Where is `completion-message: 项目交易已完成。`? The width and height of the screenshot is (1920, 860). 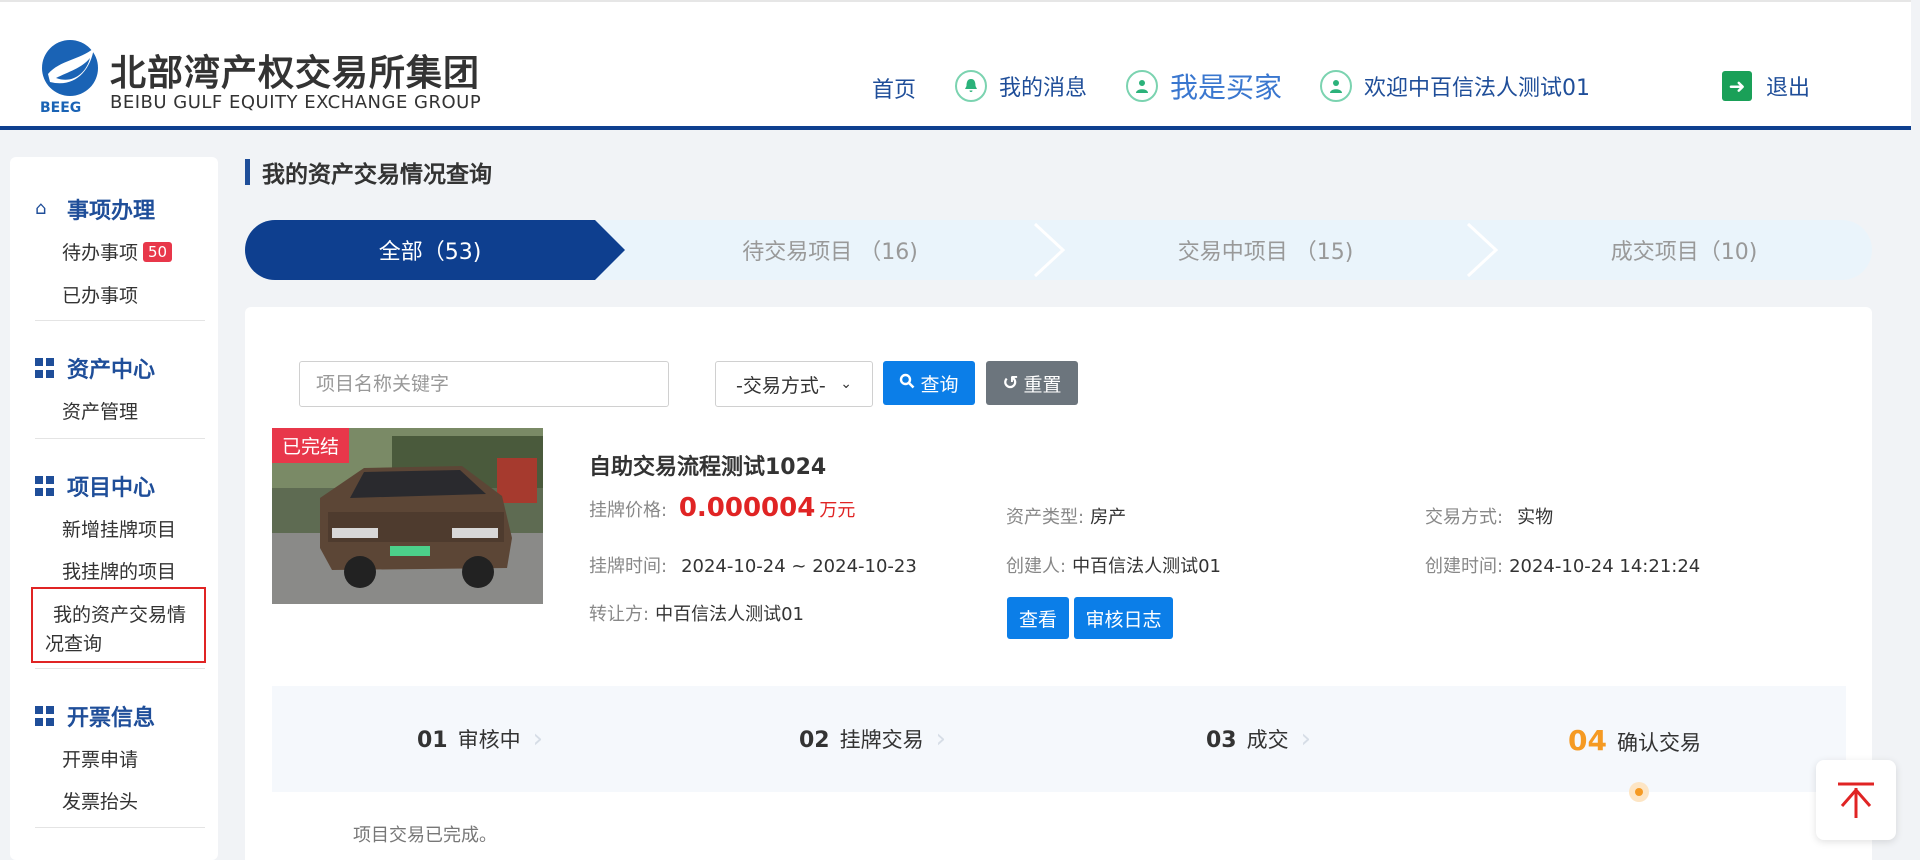 completion-message: 项目交易已完成。 is located at coordinates (425, 835).